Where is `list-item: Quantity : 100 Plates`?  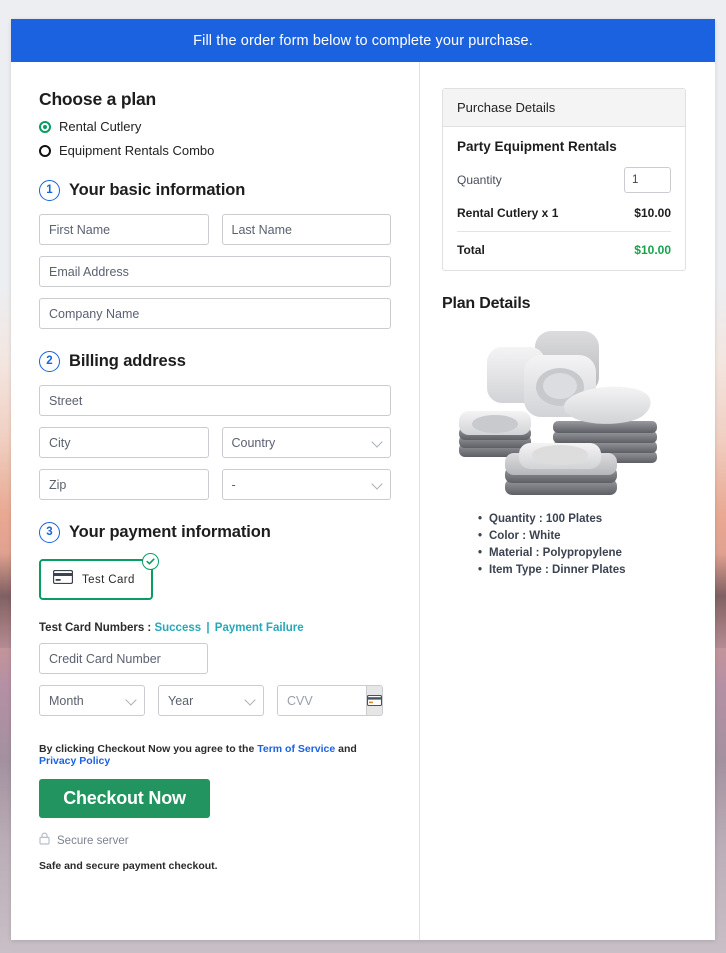
list-item: Quantity : 100 Plates is located at coordinates (582, 519).